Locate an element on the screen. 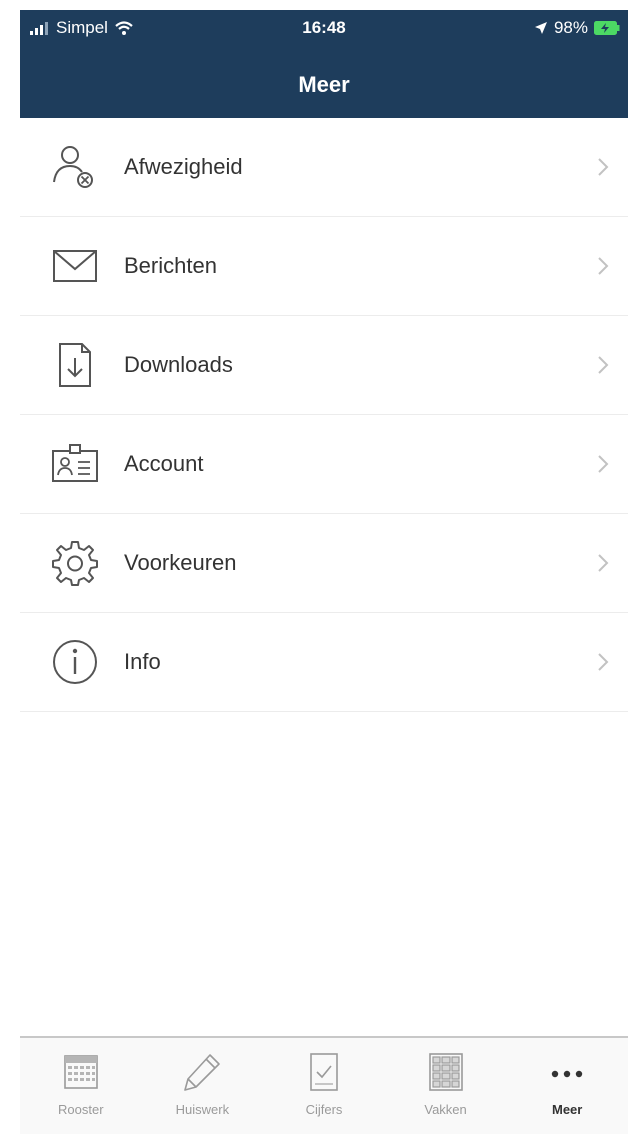 This screenshot has height=1134, width=630. tab-vakken: Vakken is located at coordinates (446, 1086).